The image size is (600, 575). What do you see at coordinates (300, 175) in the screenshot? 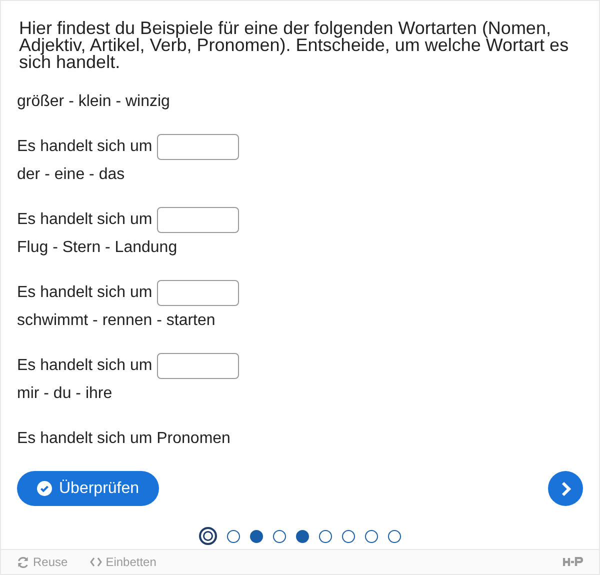
I see `word-list: der - eine - das` at bounding box center [300, 175].